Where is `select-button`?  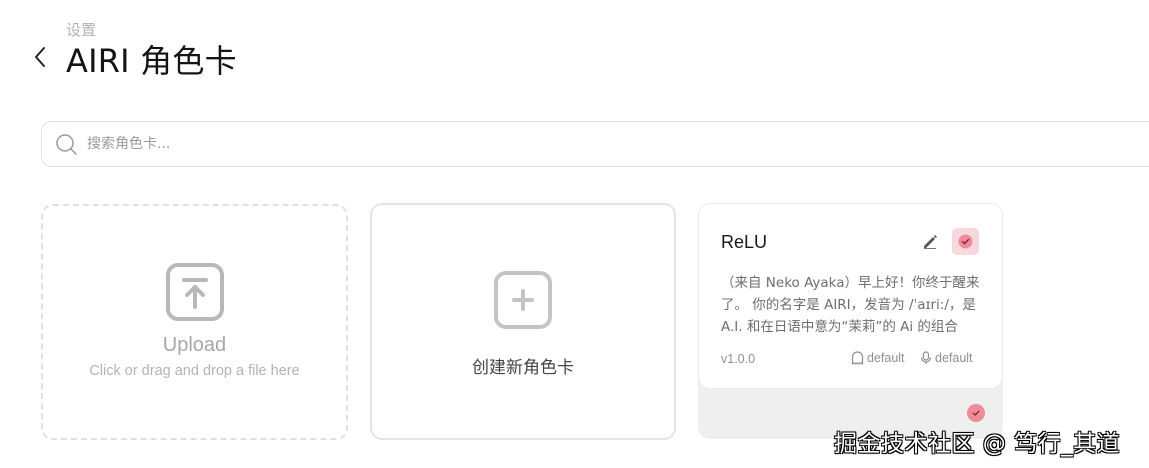 select-button is located at coordinates (965, 241).